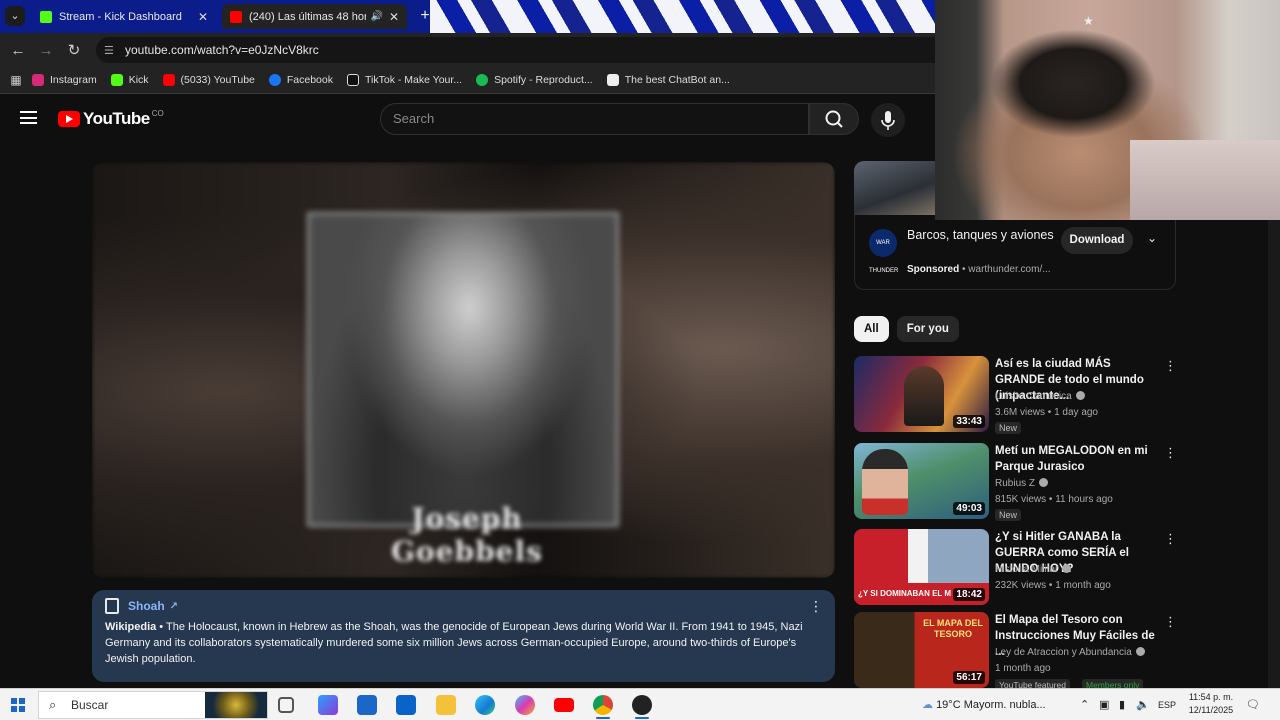 This screenshot has width=1280, height=720. I want to click on video-thumbnail: ¿Y SI DOMINABAN EL M 18:42, so click(921, 567).